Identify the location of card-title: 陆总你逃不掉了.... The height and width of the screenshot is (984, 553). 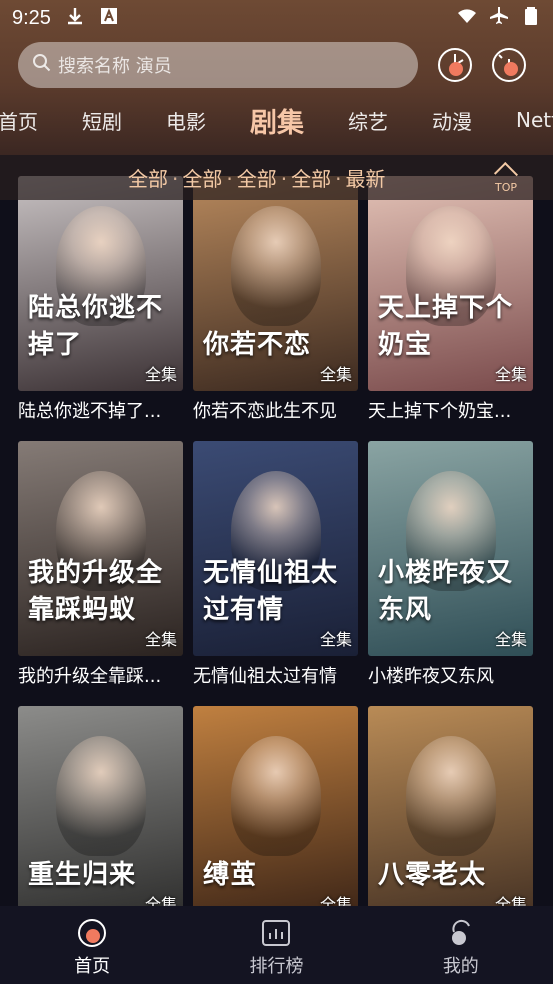
(100, 410).